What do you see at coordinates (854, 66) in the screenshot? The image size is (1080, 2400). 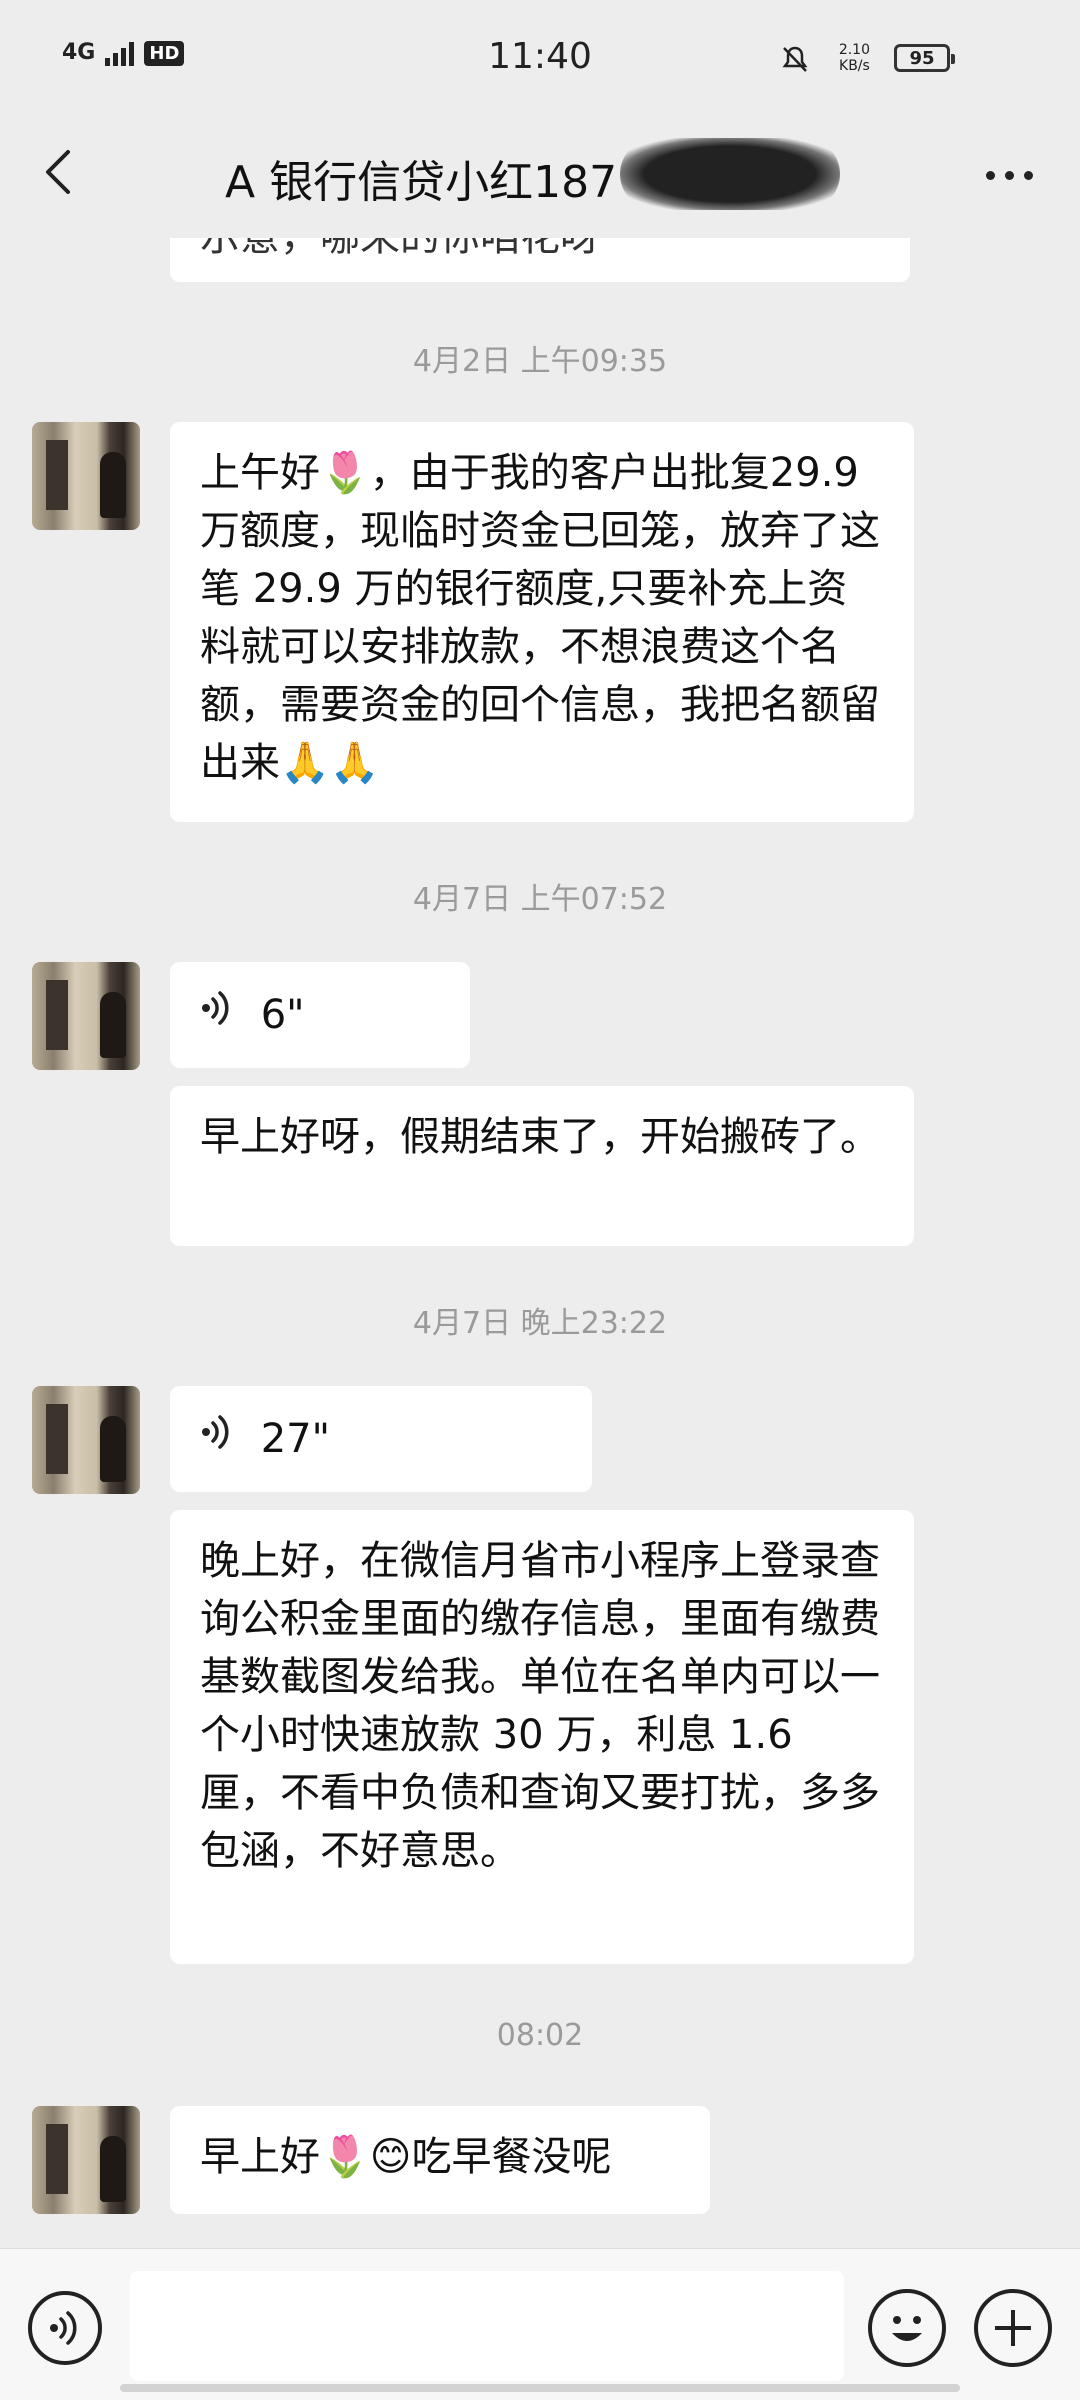 I see `net-speed-unit: KB/s` at bounding box center [854, 66].